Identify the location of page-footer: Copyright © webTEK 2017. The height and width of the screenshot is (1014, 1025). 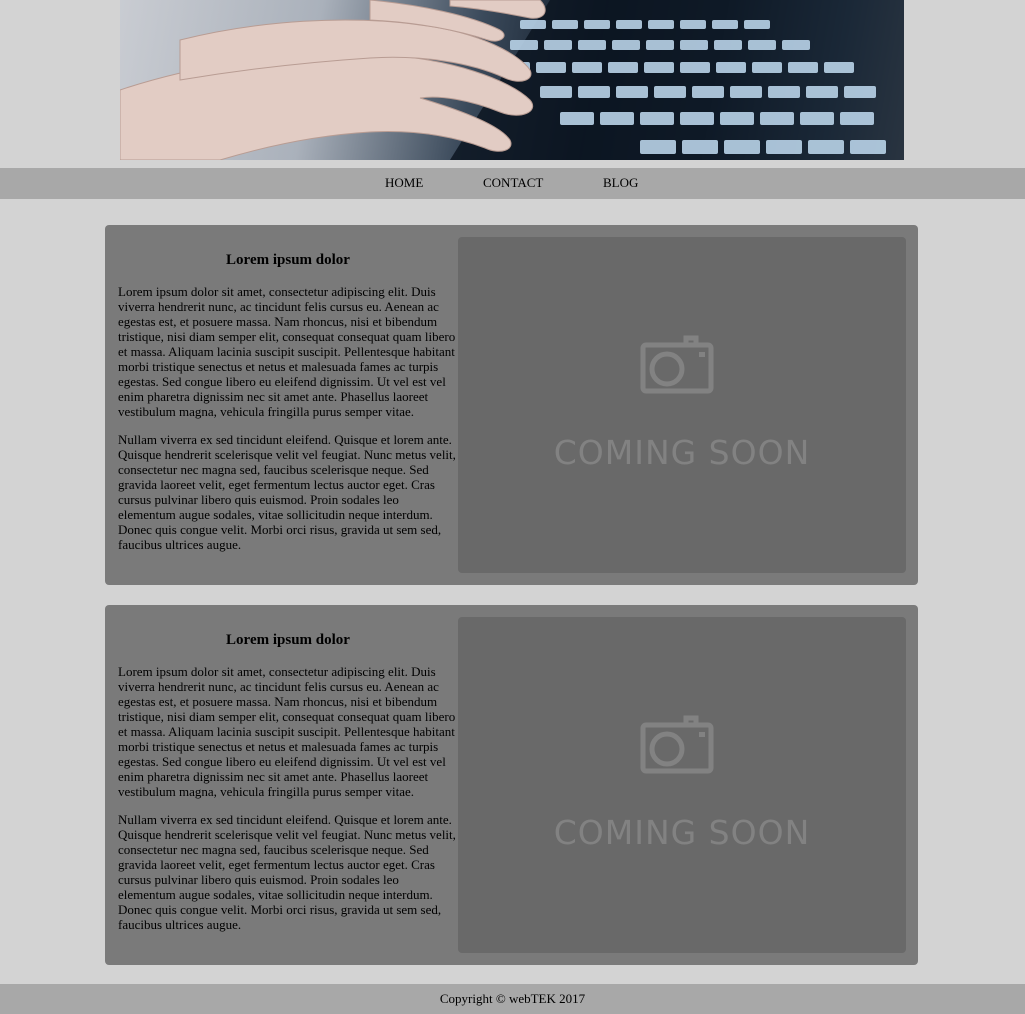
(512, 999).